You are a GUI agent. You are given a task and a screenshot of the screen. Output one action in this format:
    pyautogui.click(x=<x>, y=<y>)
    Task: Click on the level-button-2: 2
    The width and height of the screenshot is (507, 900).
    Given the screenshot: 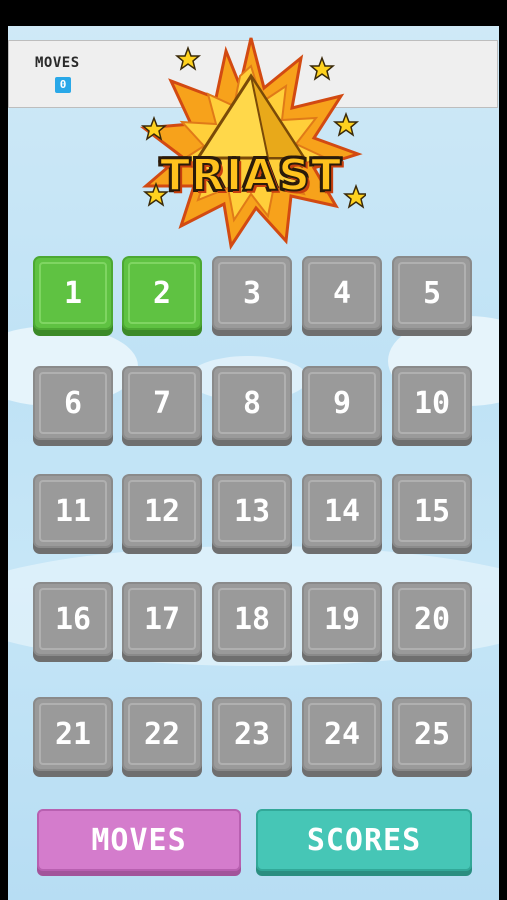 What is the action you would take?
    pyautogui.click(x=162, y=293)
    